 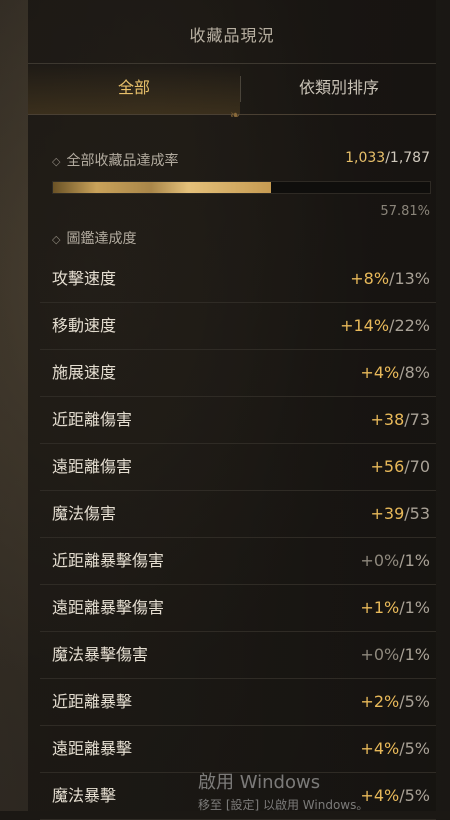 What do you see at coordinates (238, 326) in the screenshot?
I see `stat-row: 移動速度 +14%/22%` at bounding box center [238, 326].